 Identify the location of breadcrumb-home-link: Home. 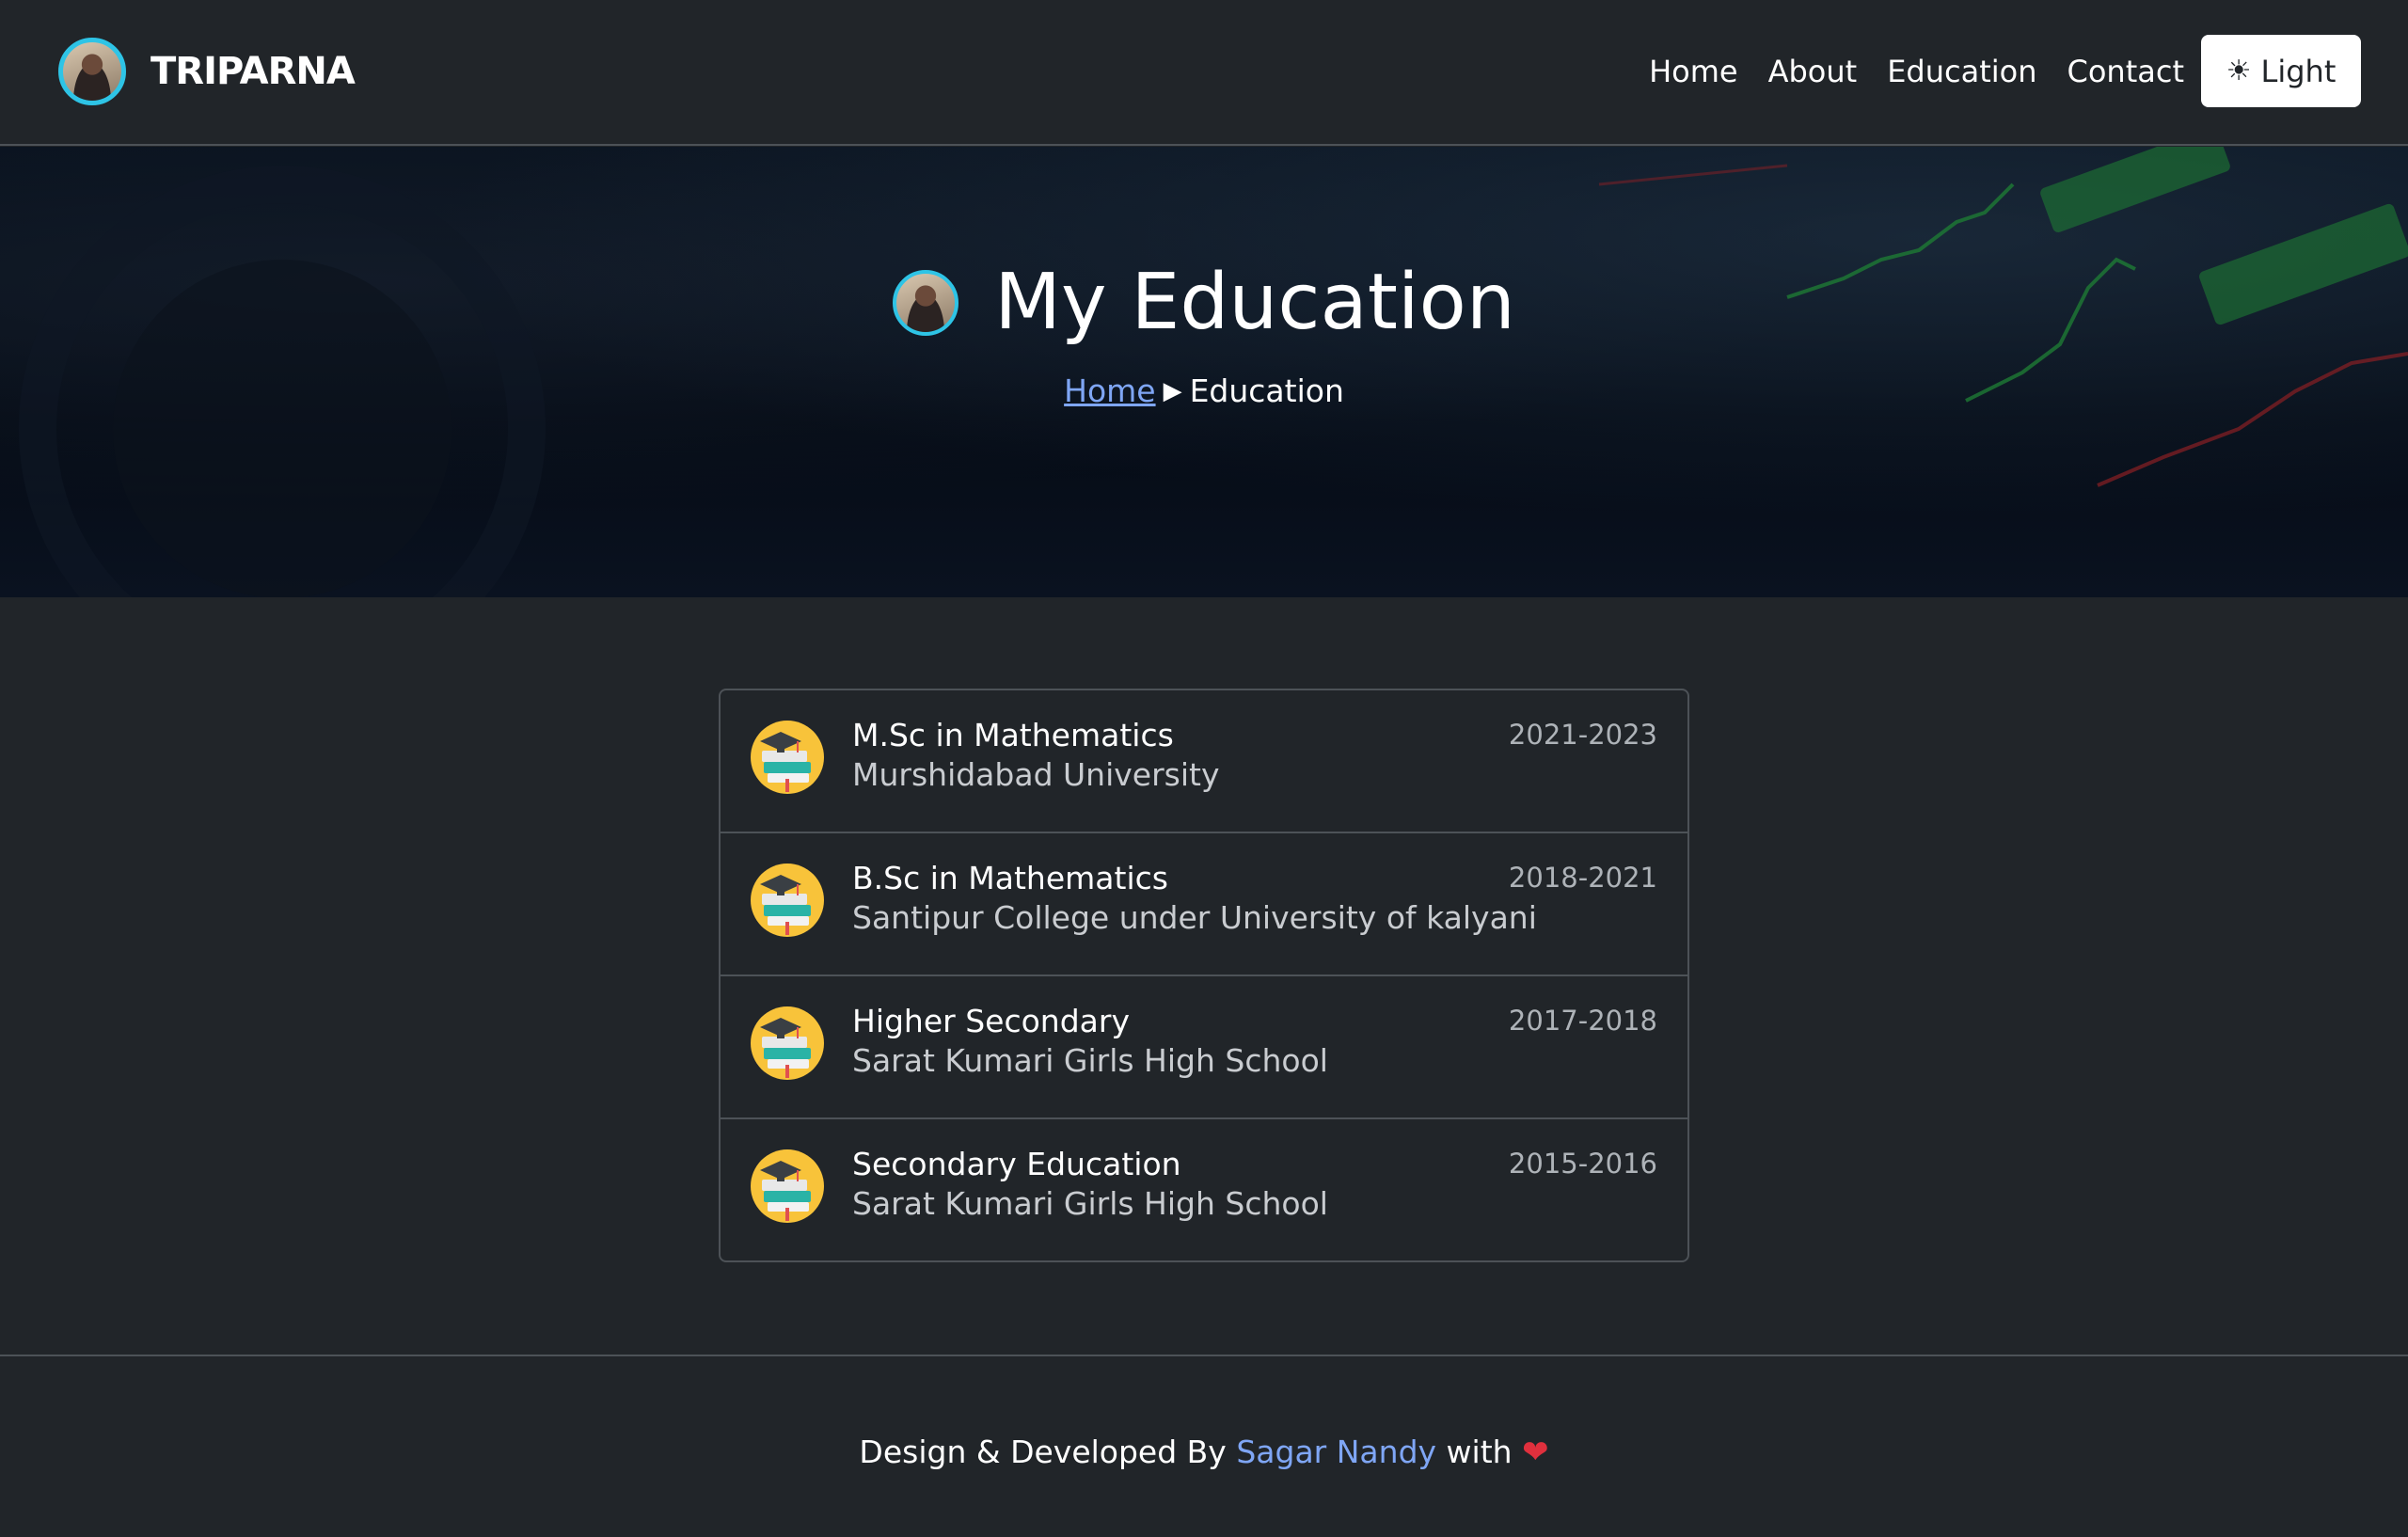
(1110, 390).